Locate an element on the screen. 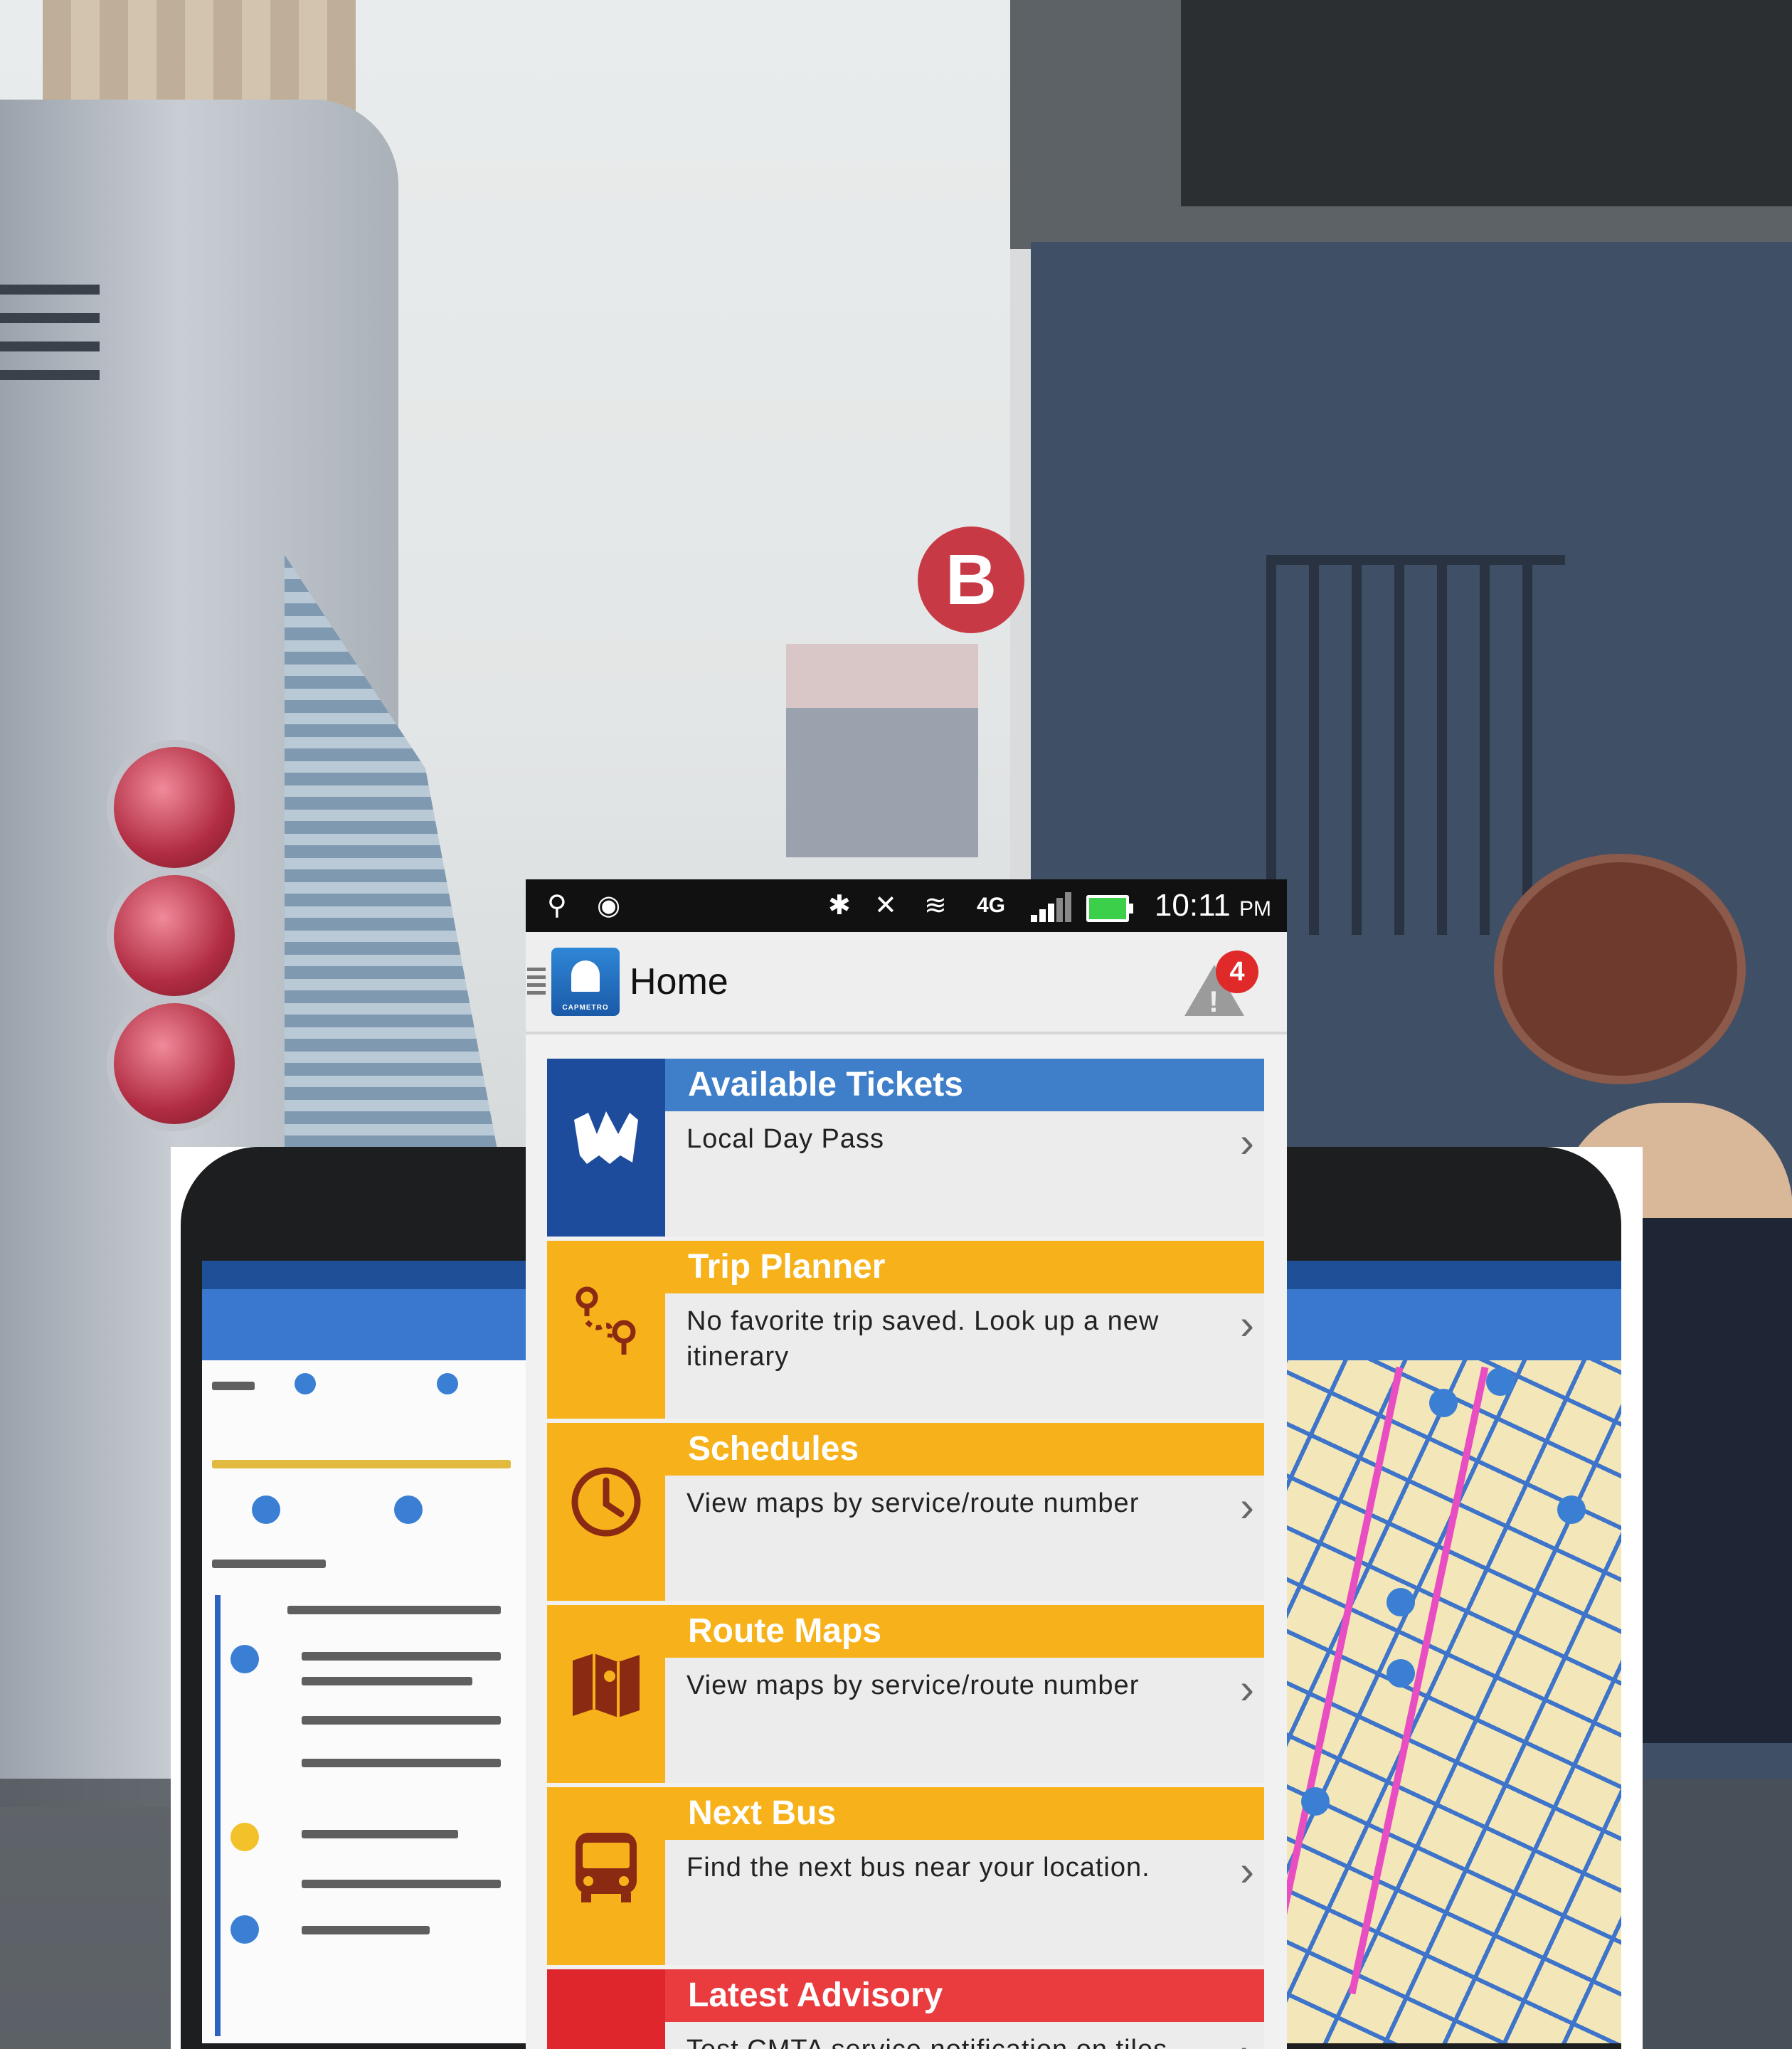 This screenshot has width=1792, height=2049. tile-title: Next Bus is located at coordinates (964, 1813).